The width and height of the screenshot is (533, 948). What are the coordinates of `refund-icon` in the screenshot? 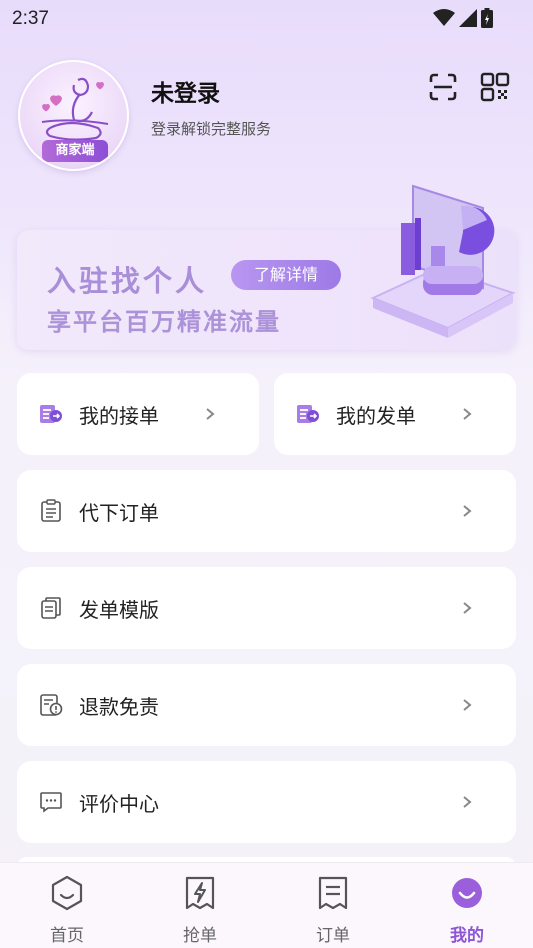 It's located at (51, 705).